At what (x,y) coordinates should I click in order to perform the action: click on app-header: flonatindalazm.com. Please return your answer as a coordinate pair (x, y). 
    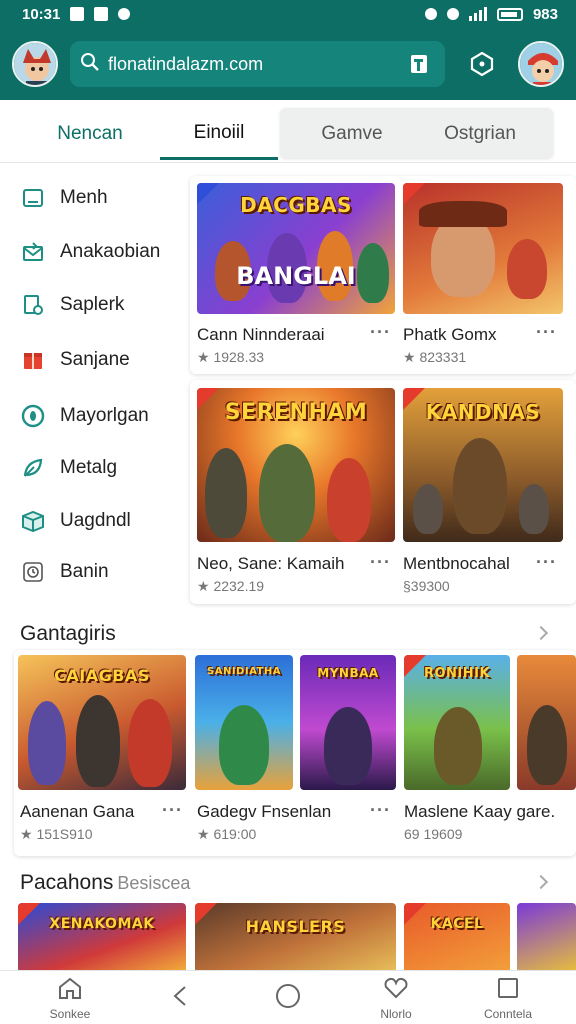
    Looking at the image, I should click on (288, 64).